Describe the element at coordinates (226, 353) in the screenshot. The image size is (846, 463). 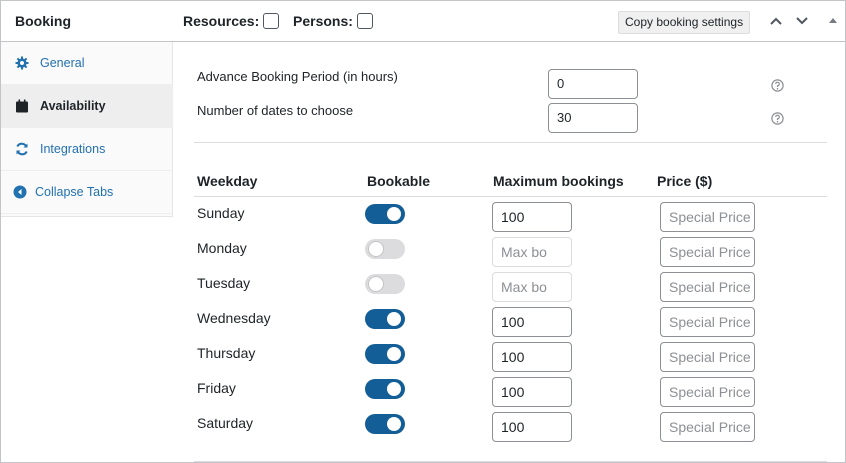
I see `weekday-label: Thursday` at that location.